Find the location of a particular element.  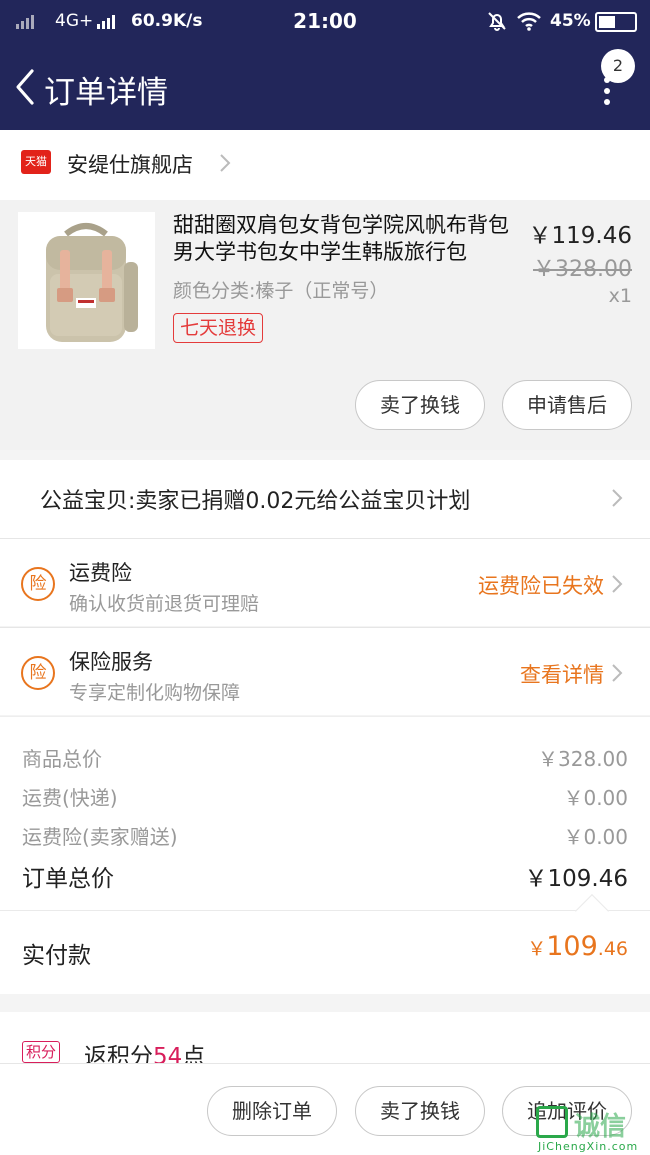

insurance-title: 运费险 is located at coordinates (100, 573).